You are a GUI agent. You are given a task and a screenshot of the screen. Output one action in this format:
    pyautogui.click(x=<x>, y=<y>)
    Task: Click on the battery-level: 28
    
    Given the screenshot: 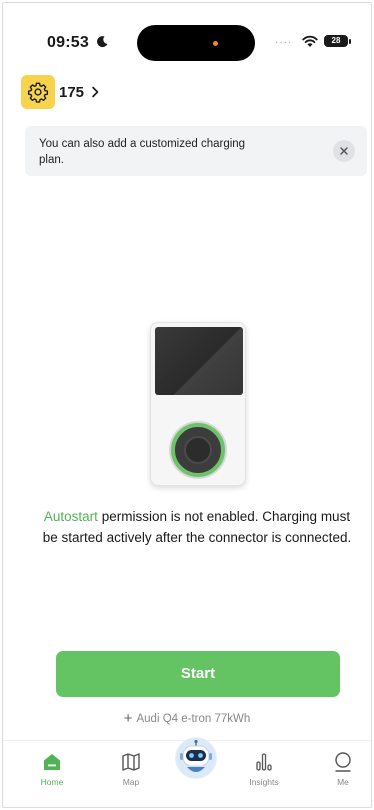 What is the action you would take?
    pyautogui.click(x=336, y=40)
    